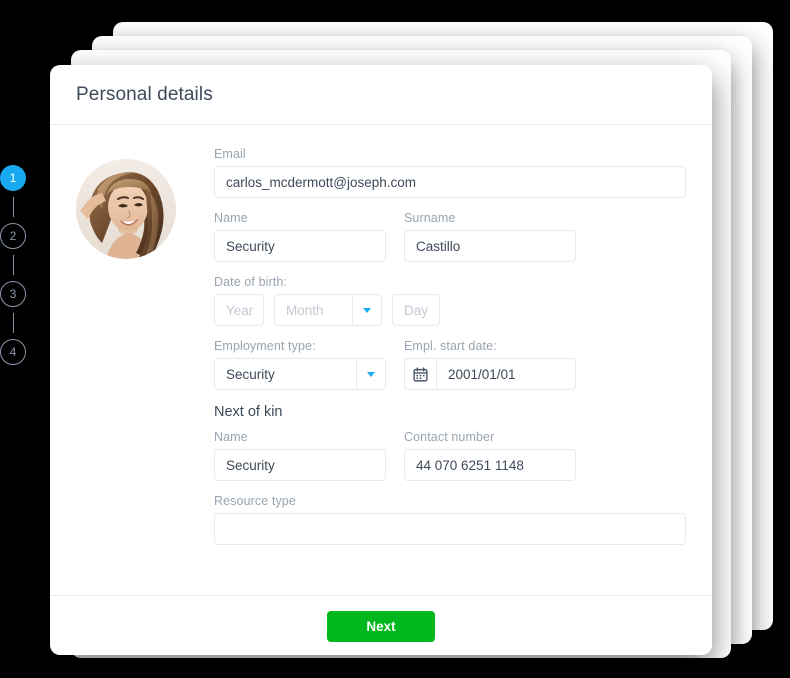 The image size is (790, 678). I want to click on name-surname-row: Name Security Surname Castillo, so click(450, 236).